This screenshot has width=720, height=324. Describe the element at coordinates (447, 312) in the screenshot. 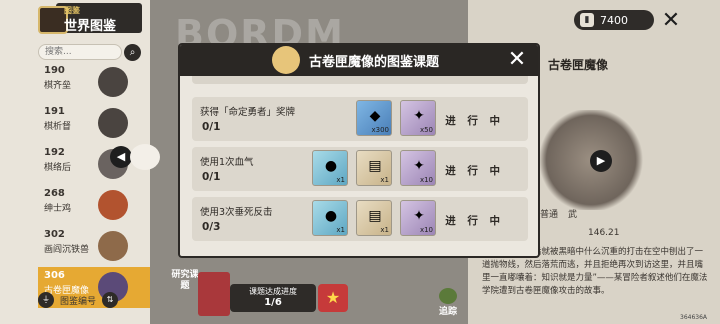

I see `track-label: 追踪` at that location.